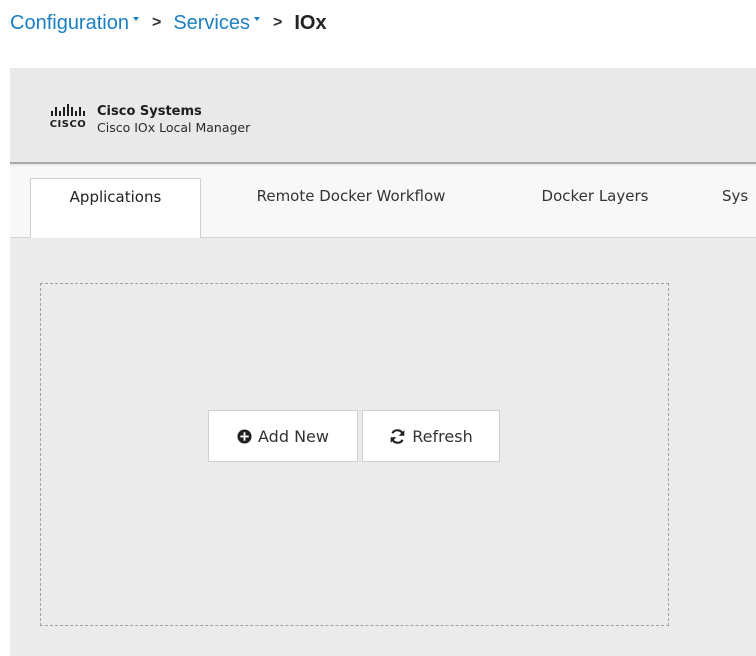 Image resolution: width=756 pixels, height=656 pixels. I want to click on add-new-label: Add New, so click(293, 436).